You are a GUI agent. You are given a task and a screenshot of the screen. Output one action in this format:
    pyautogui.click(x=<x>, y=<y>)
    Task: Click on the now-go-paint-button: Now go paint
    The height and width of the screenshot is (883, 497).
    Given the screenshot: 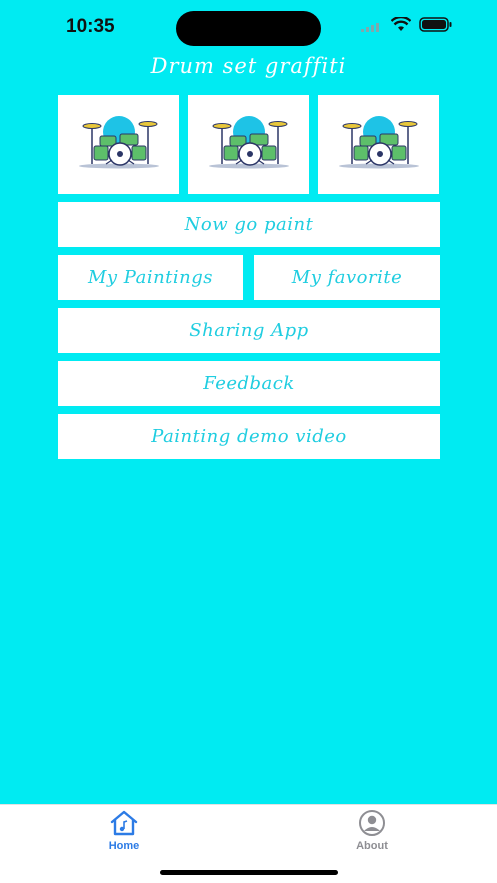 What is the action you would take?
    pyautogui.click(x=249, y=224)
    